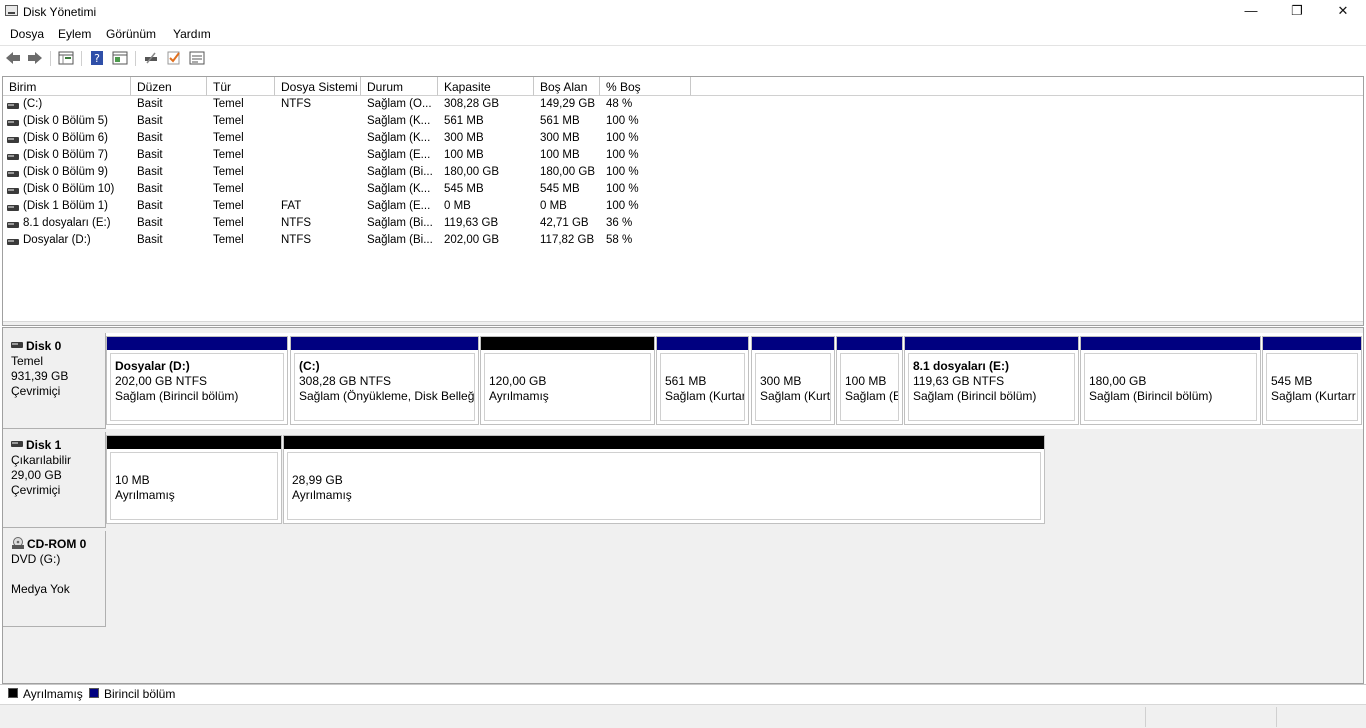  I want to click on partition-status: Sağlam (E, so click(872, 396).